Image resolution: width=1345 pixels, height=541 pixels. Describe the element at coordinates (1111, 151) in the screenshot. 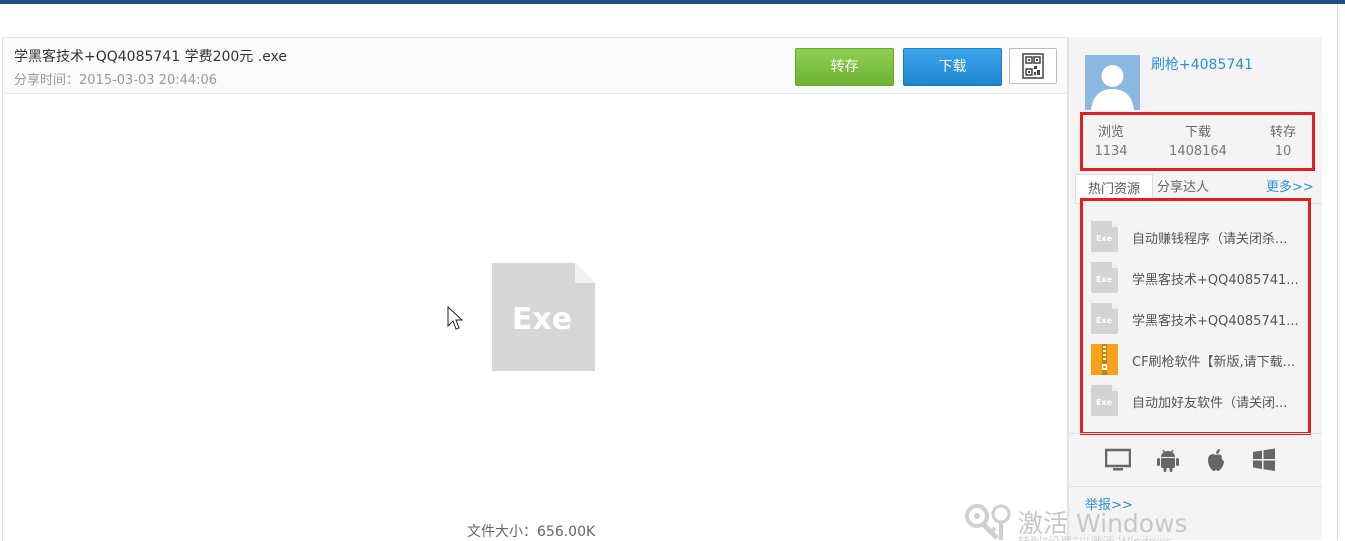

I see `stat-value: 1134` at that location.